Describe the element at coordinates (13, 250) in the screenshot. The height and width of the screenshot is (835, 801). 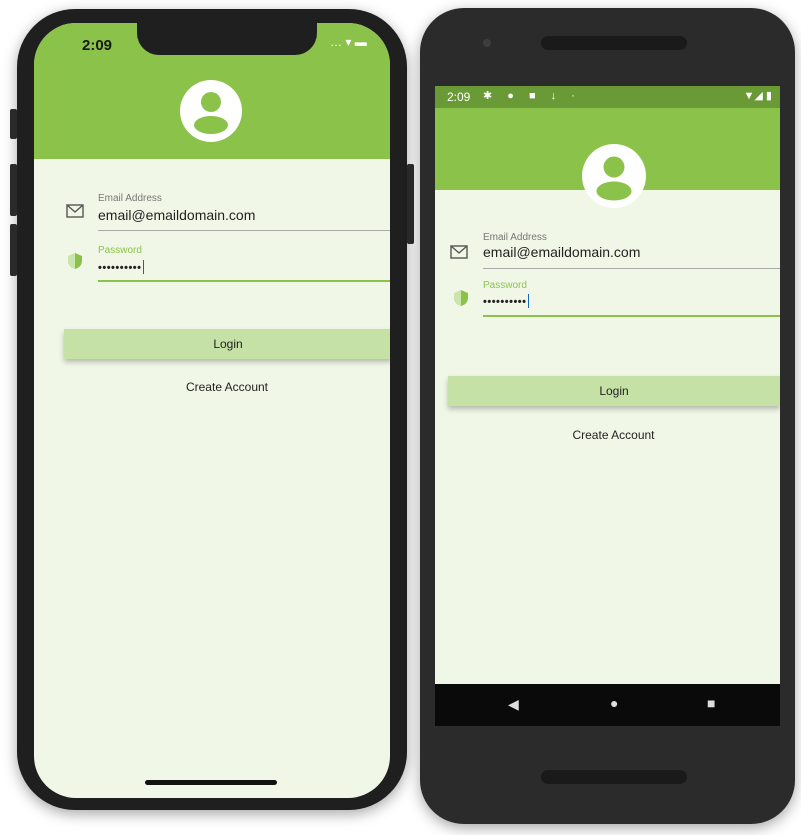
I see `iphone-volume-down` at that location.